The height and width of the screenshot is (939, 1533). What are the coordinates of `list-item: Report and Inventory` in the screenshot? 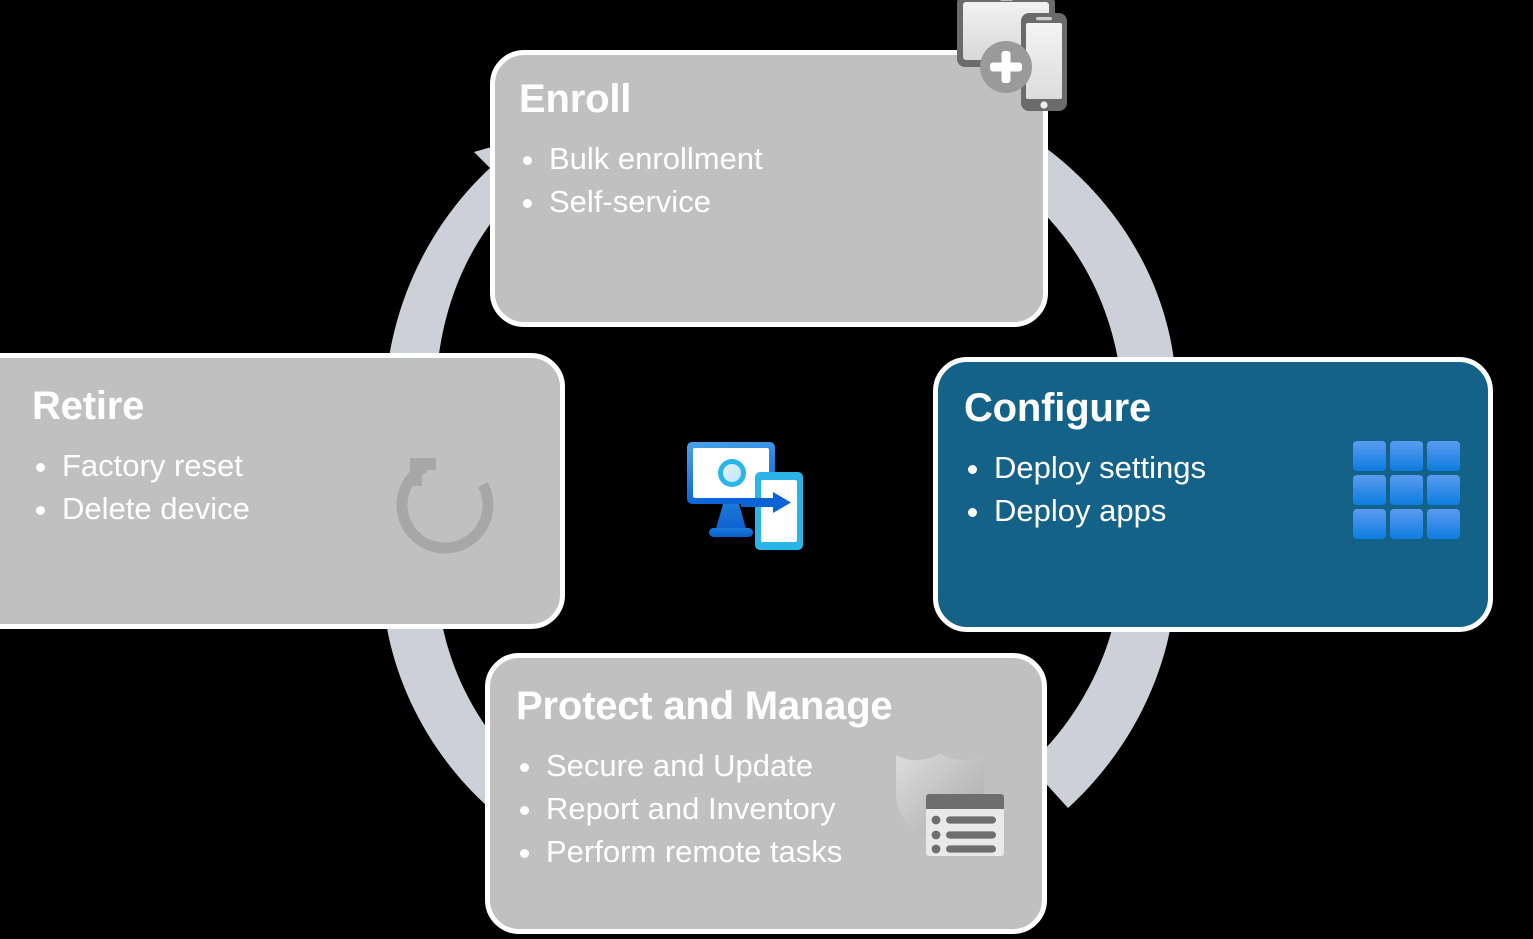 It's located at (679, 808).